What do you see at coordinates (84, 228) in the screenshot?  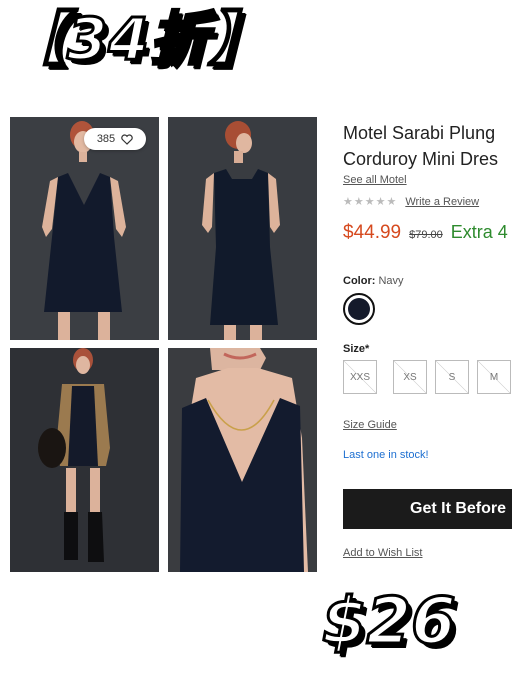 I see `product-image-front` at bounding box center [84, 228].